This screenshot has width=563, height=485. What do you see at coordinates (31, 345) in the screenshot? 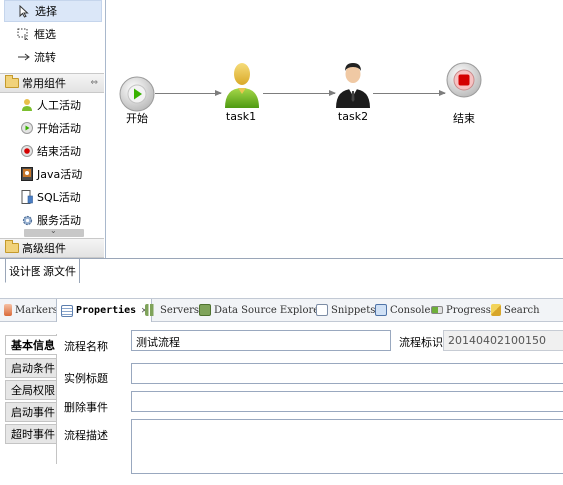
I see `side-tab-basic-info: 基本信息` at bounding box center [31, 345].